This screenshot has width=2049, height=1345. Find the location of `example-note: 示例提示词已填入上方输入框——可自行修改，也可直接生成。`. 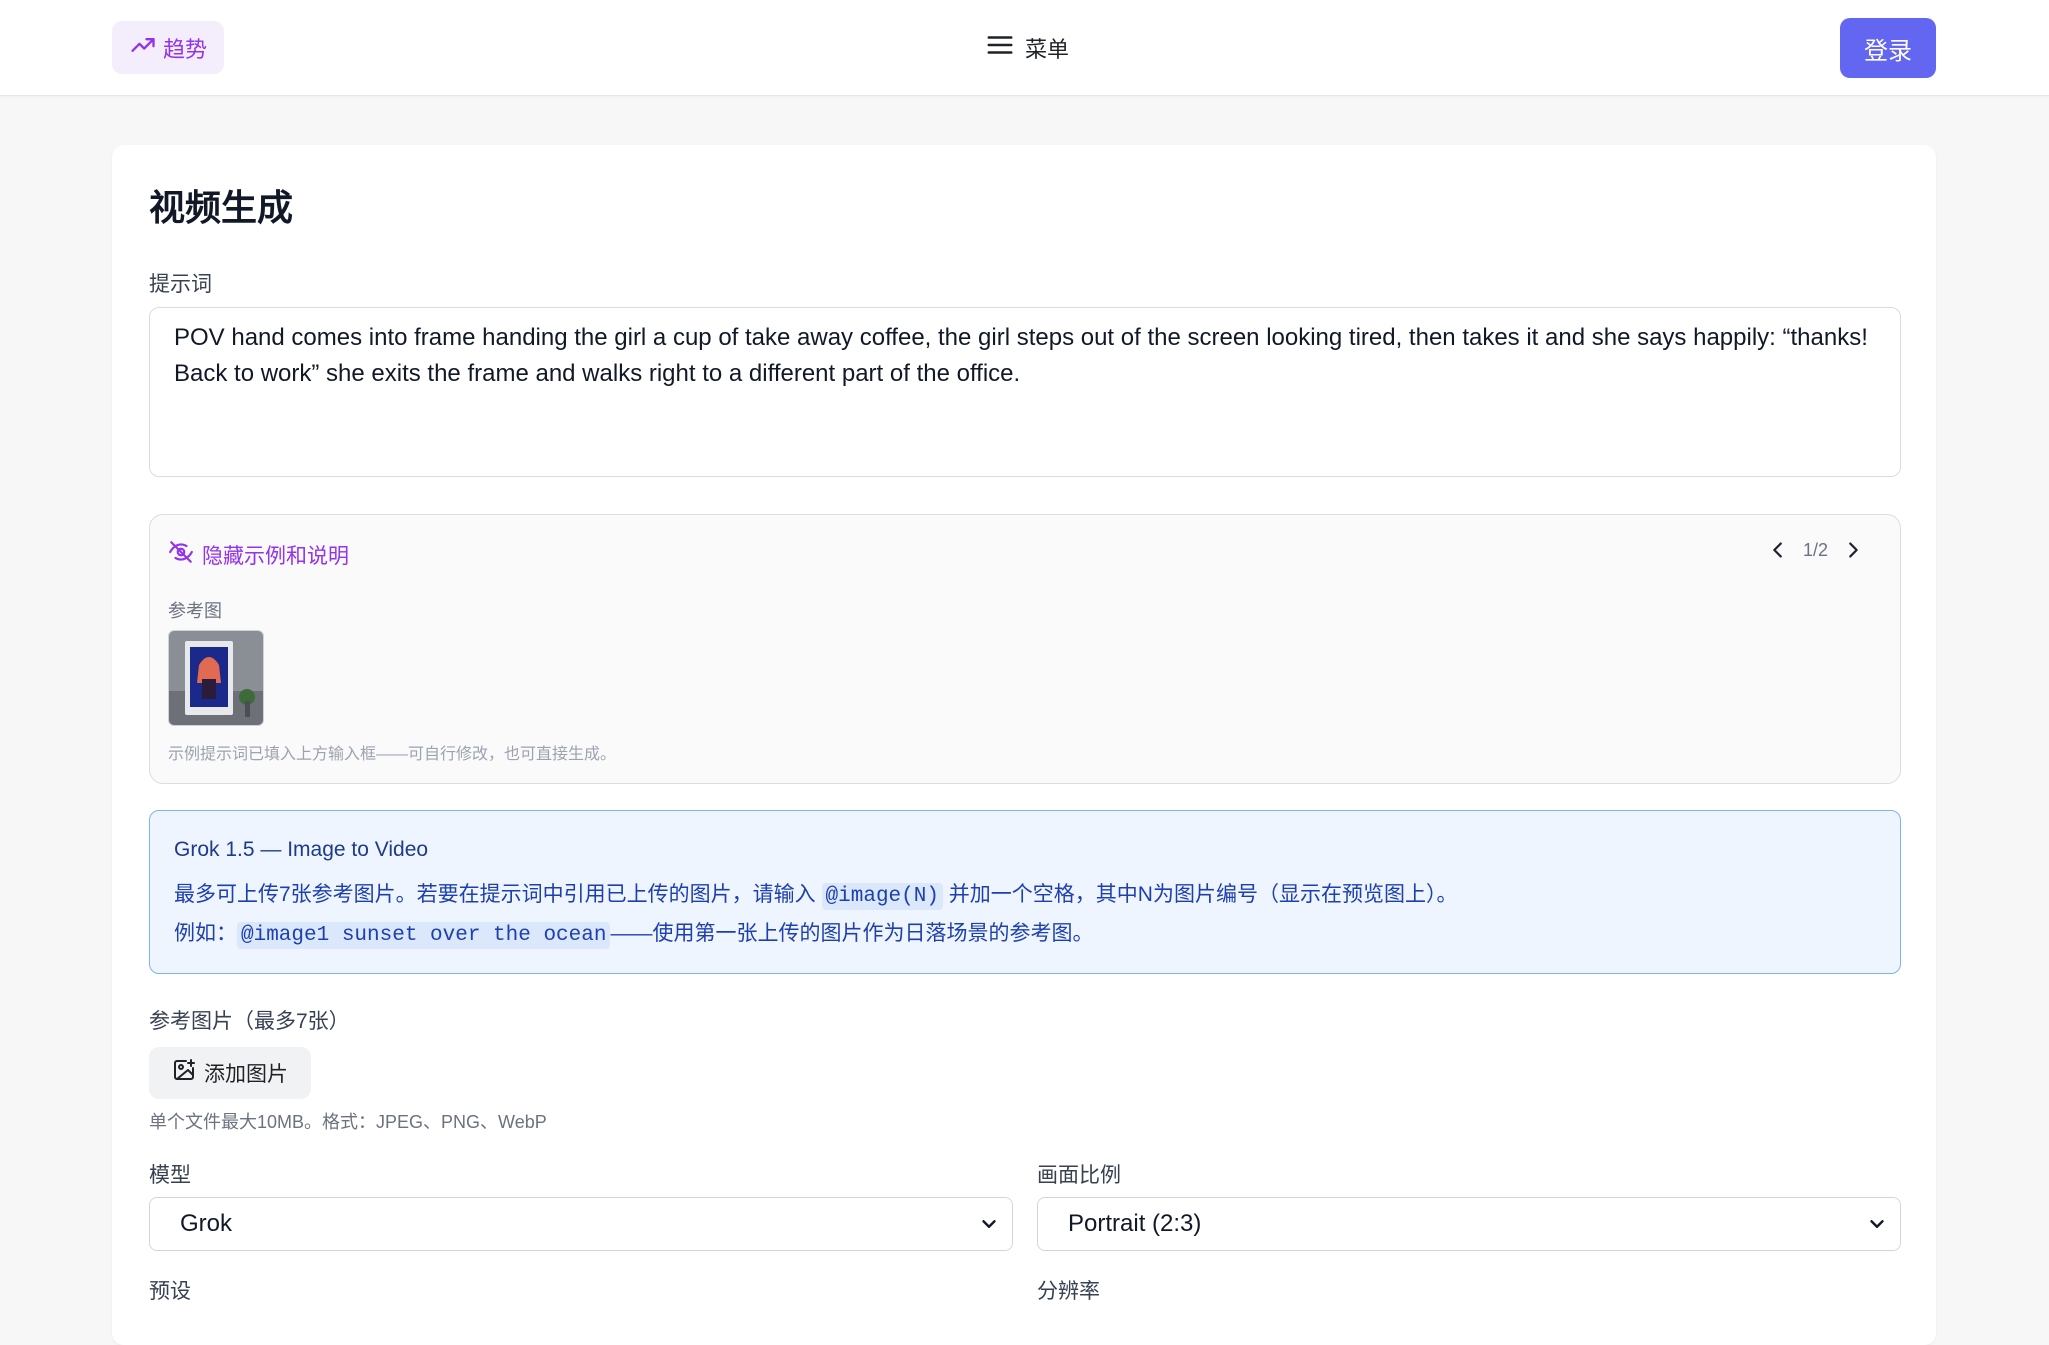

example-note: 示例提示词已填入上方输入框——可自行修改，也可直接生成。 is located at coordinates (392, 754).